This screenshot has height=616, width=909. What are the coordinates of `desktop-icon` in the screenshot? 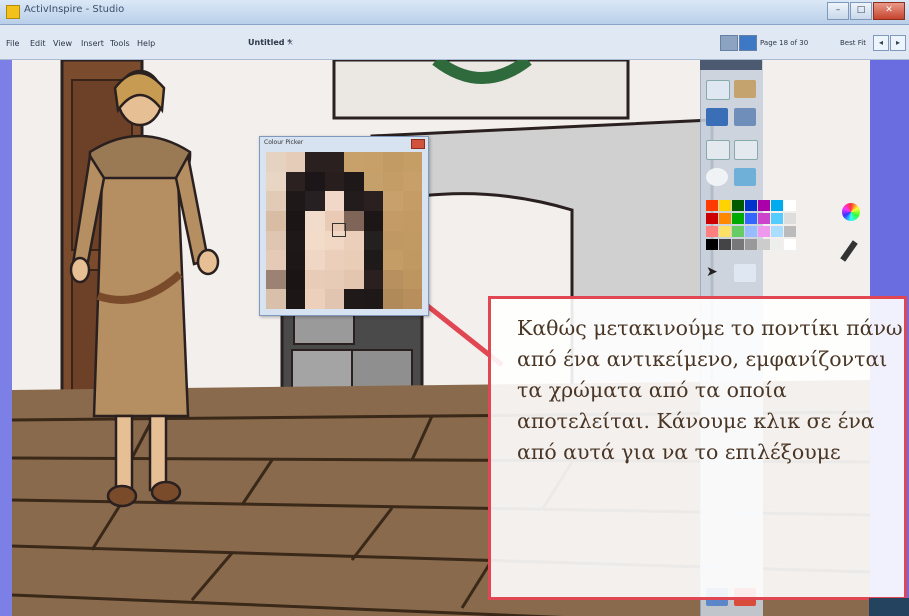 It's located at (748, 43).